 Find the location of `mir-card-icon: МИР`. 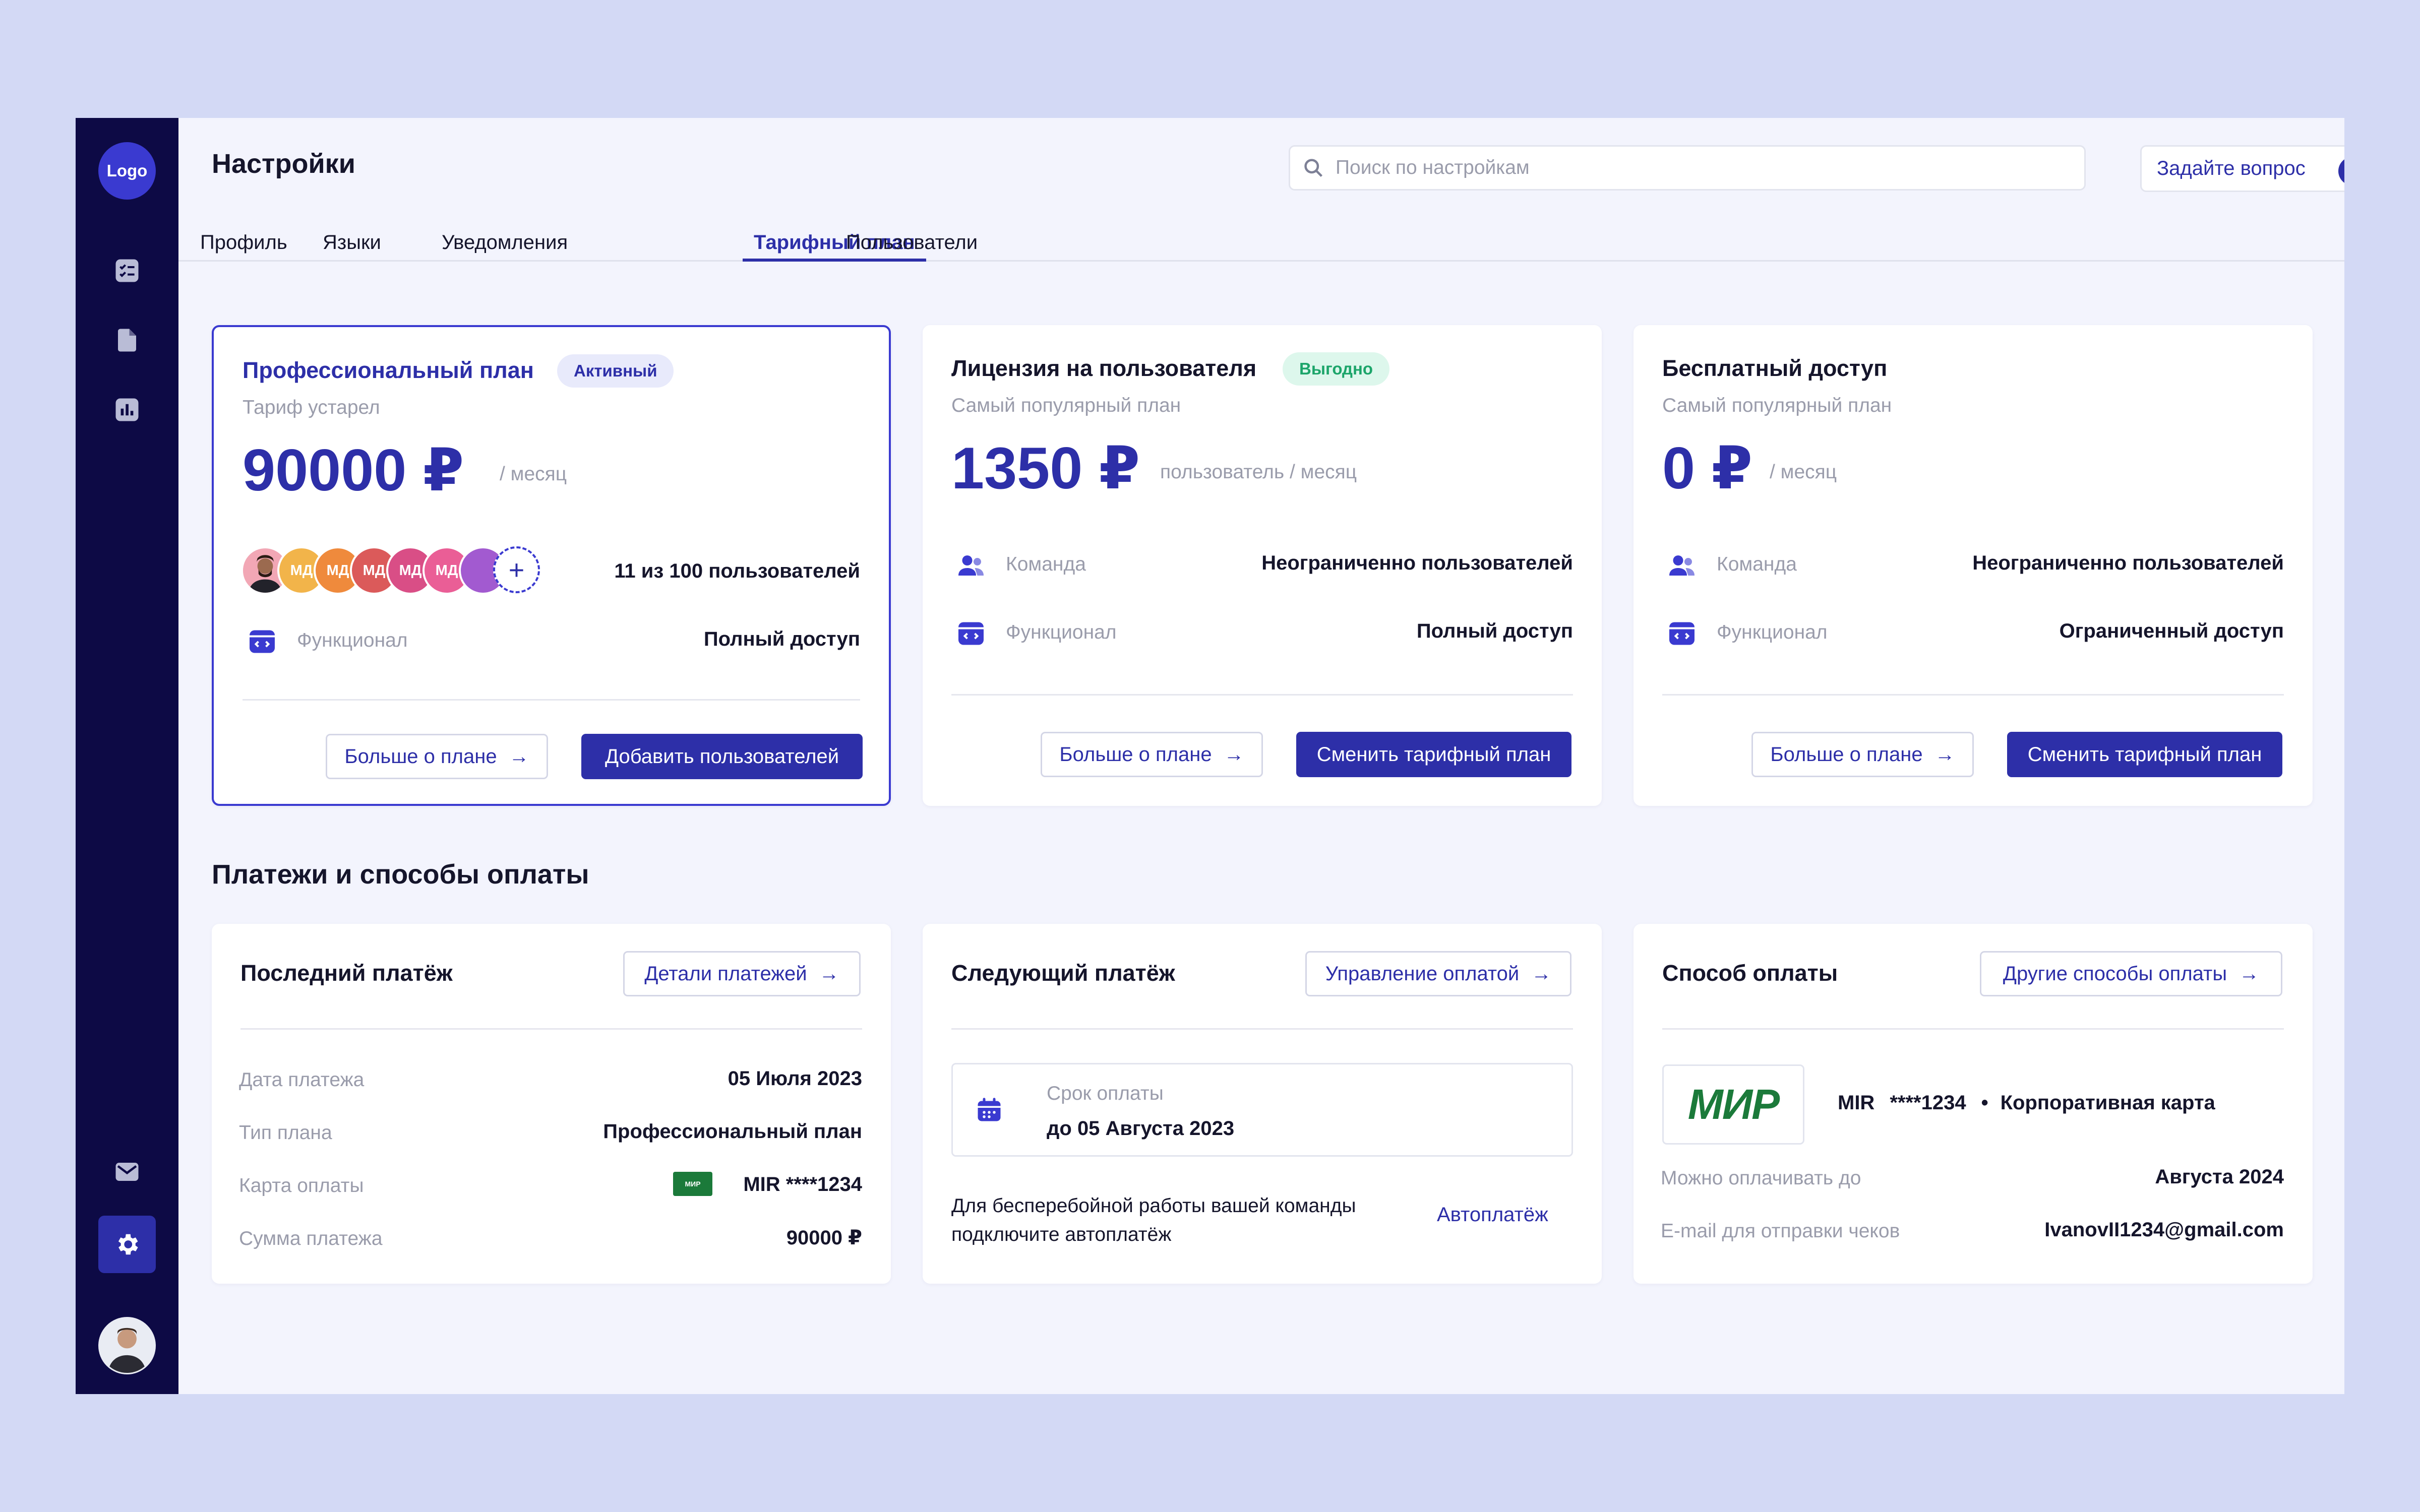

mir-card-icon: МИР is located at coordinates (692, 1184).